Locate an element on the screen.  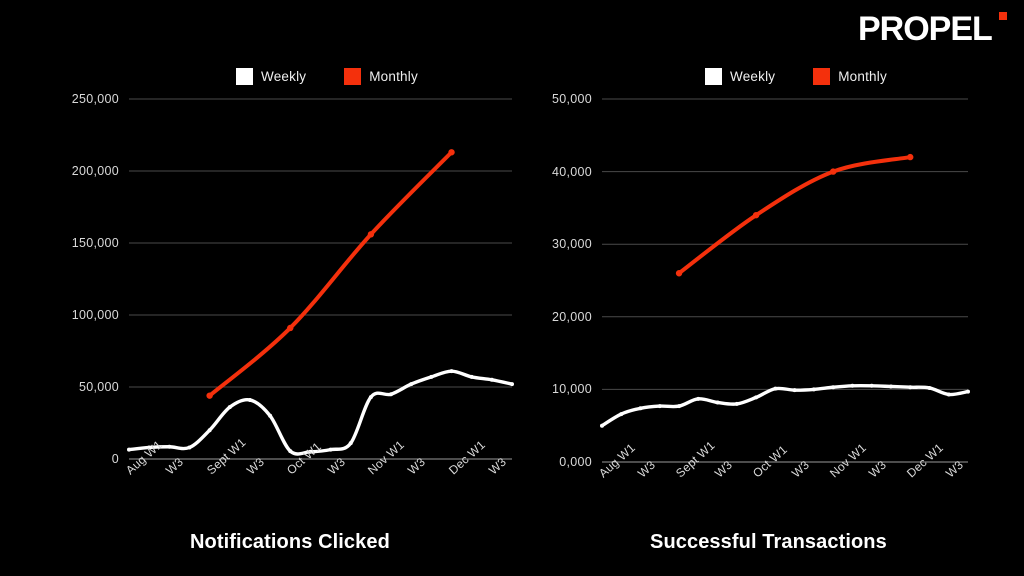
y-axis-tick-label: 40,000 is located at coordinates (571, 171).